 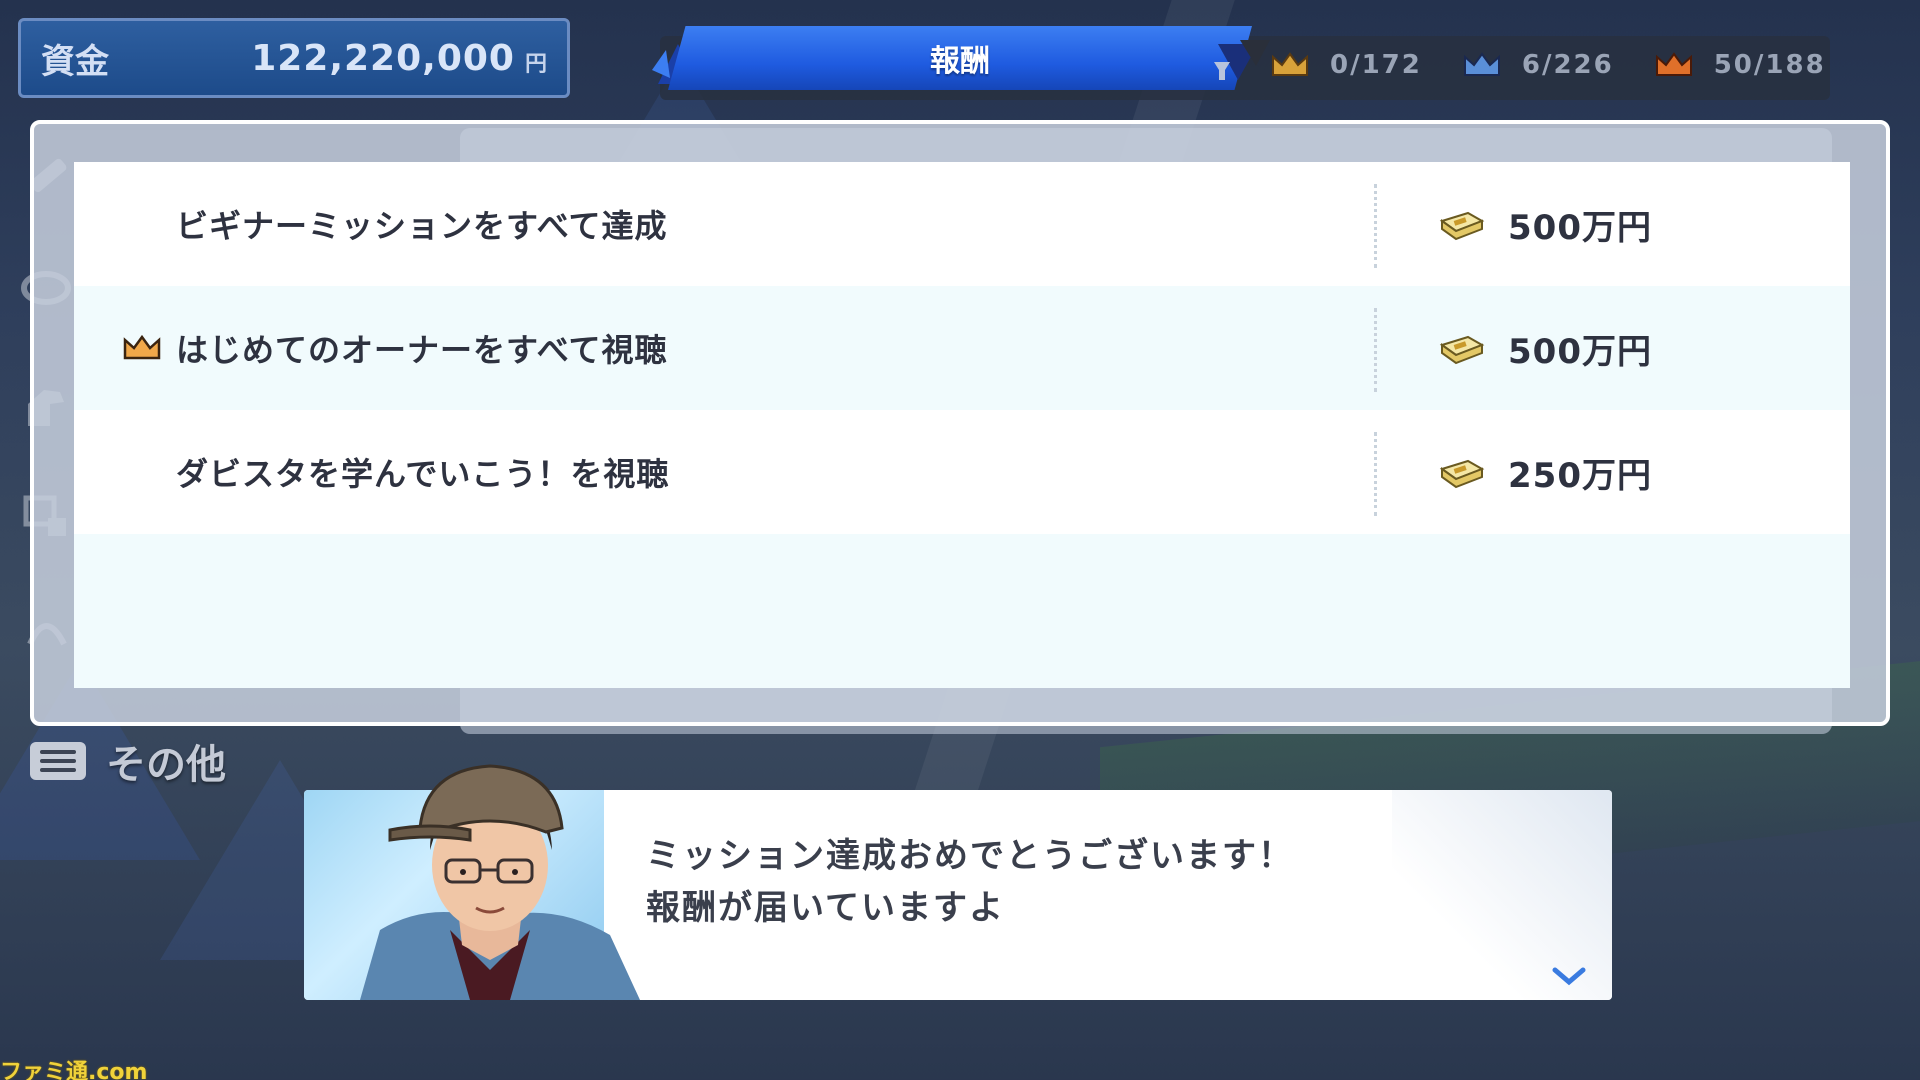 I want to click on header-filter-icon, so click(x=1235, y=66).